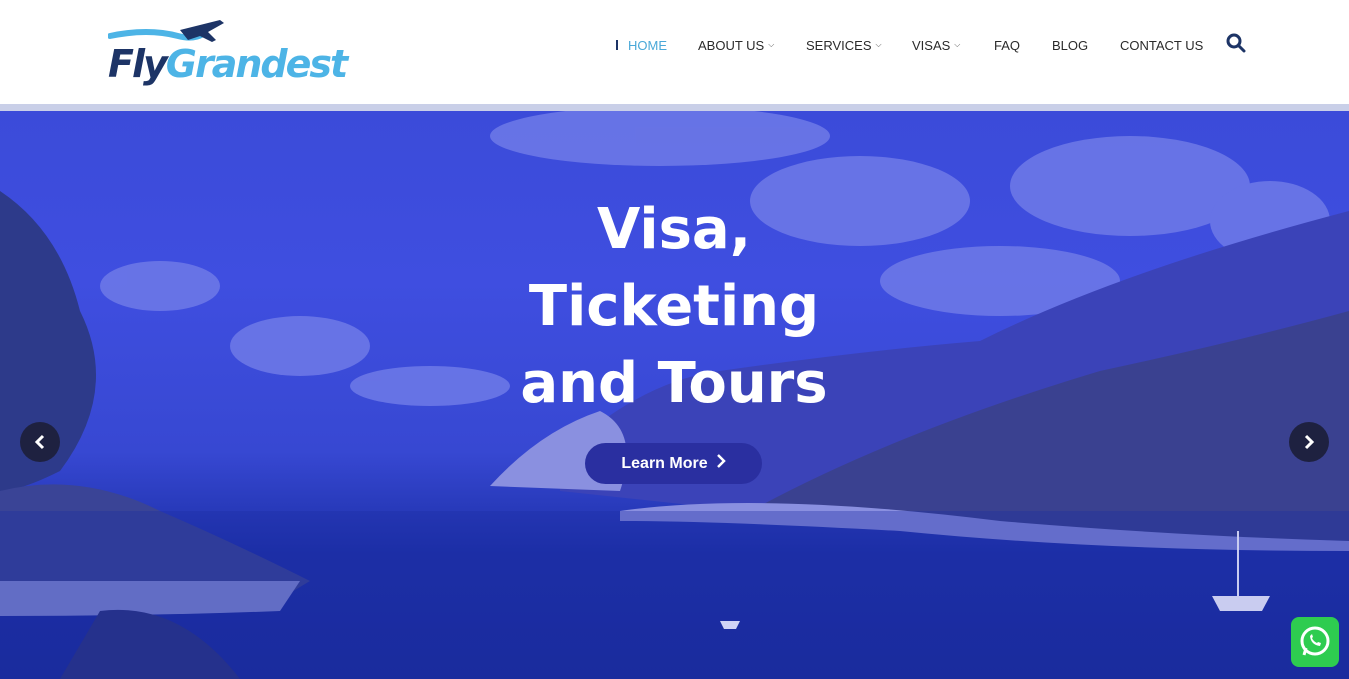  Describe the element at coordinates (664, 463) in the screenshot. I see `learn-more-label: Learn More` at that location.